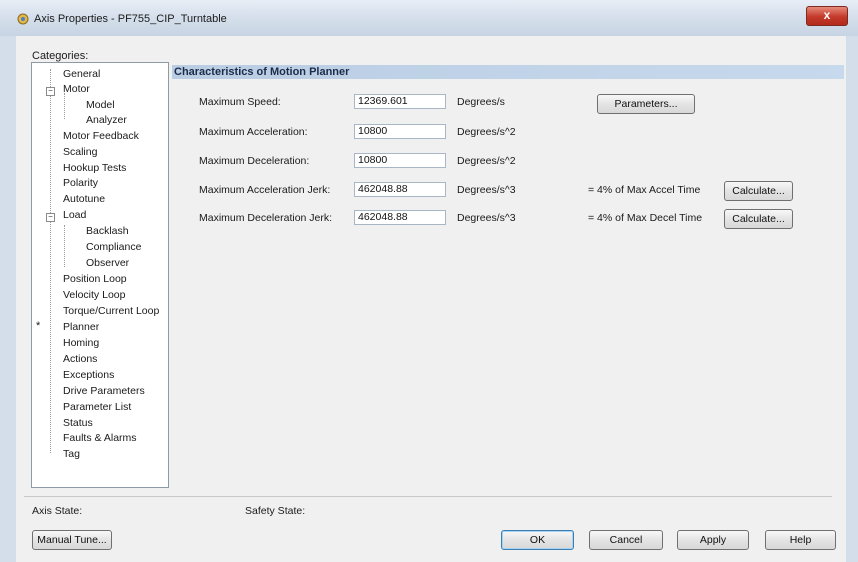 This screenshot has height=562, width=858. I want to click on title-bar: Axis Properties - PF755_CIP_Turntable x, so click(429, 18).